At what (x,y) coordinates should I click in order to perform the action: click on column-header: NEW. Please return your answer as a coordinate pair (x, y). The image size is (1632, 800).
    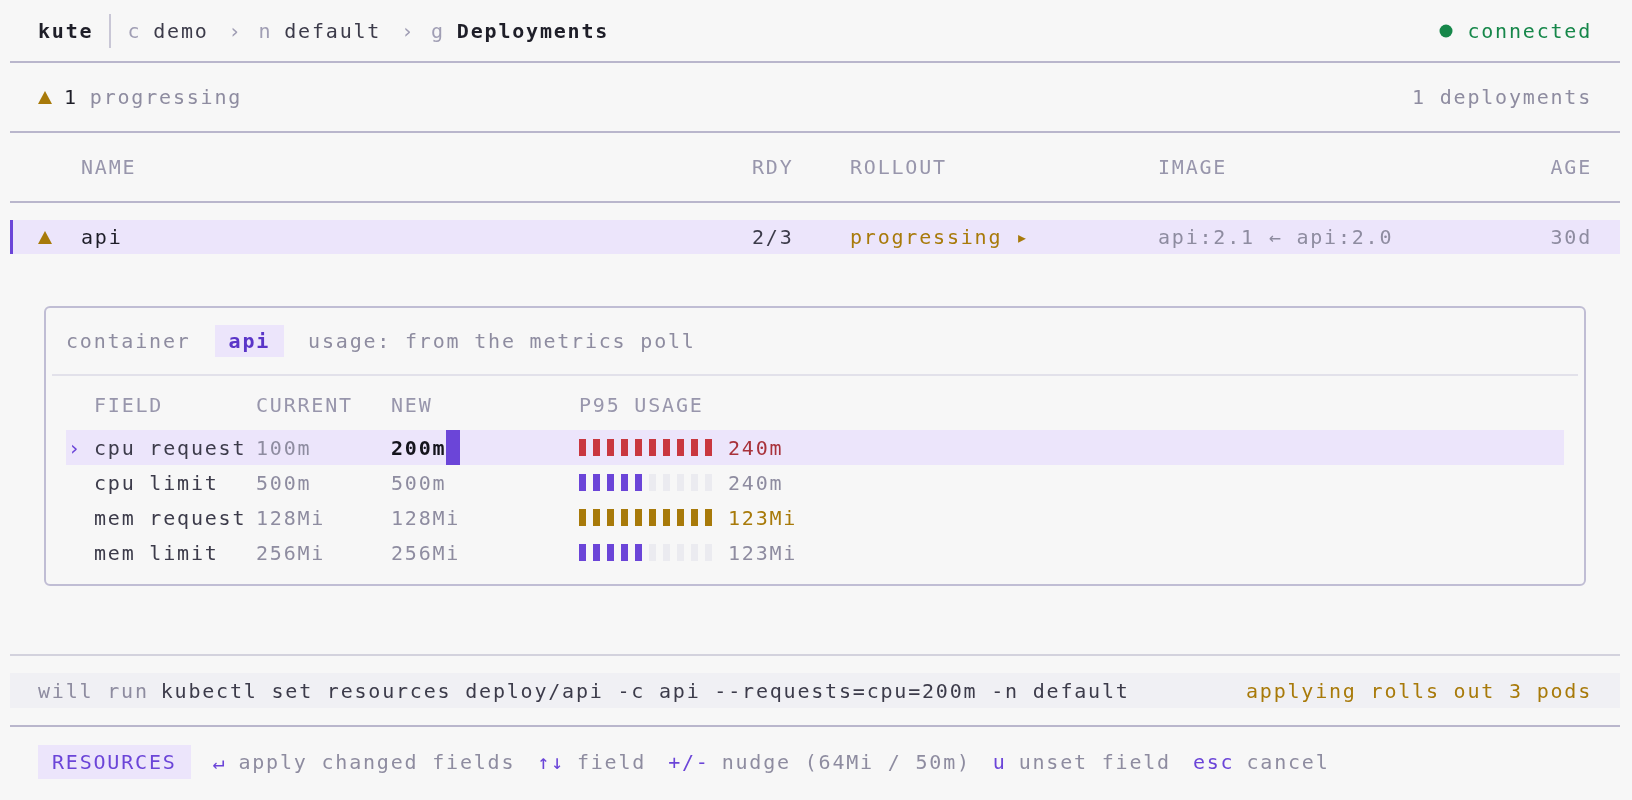
    Looking at the image, I should click on (412, 405).